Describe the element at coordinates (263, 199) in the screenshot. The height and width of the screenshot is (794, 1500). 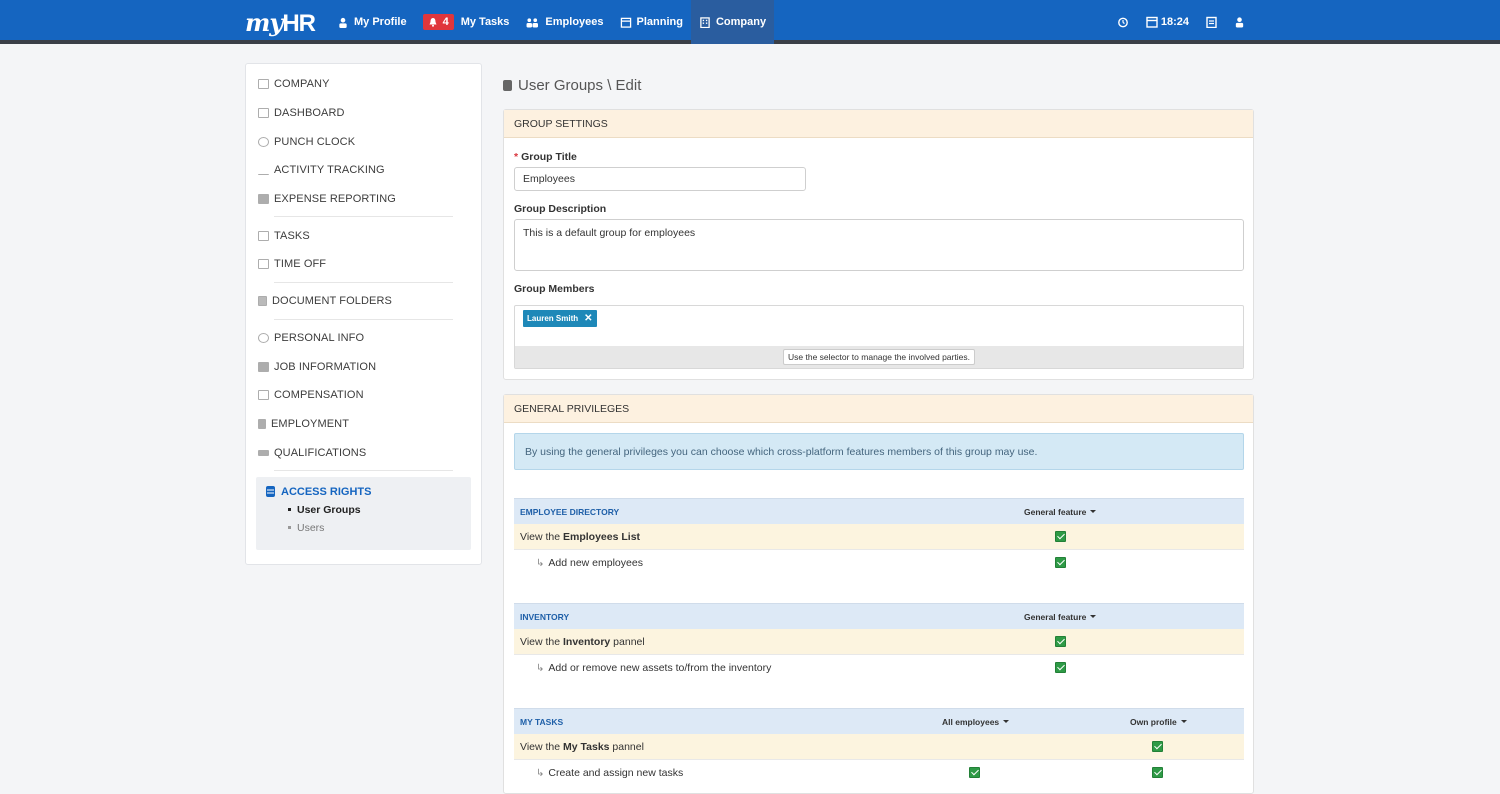
I see `wallet-icon` at that location.